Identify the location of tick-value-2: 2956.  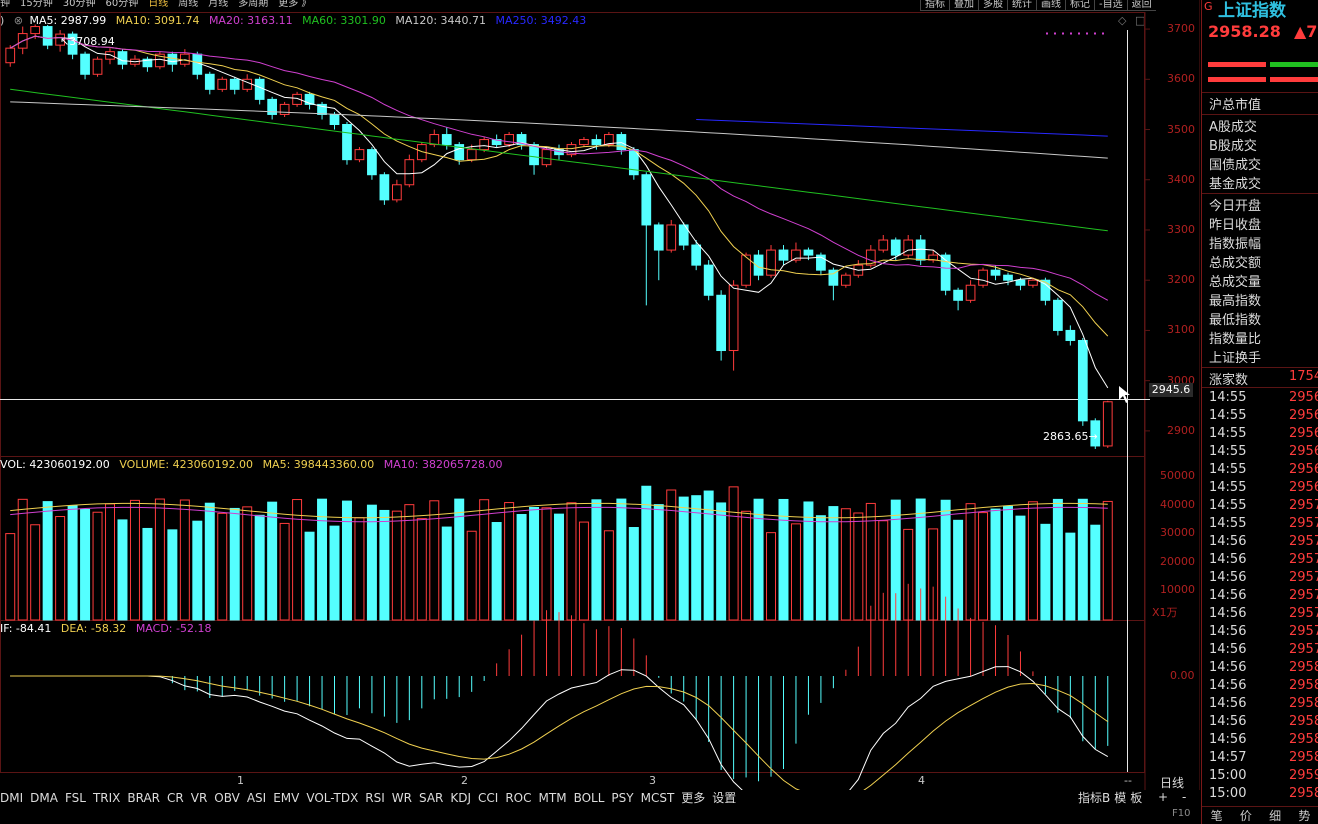
(1303, 433).